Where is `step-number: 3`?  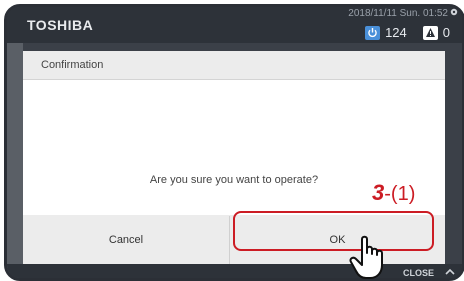 step-number: 3 is located at coordinates (378, 192).